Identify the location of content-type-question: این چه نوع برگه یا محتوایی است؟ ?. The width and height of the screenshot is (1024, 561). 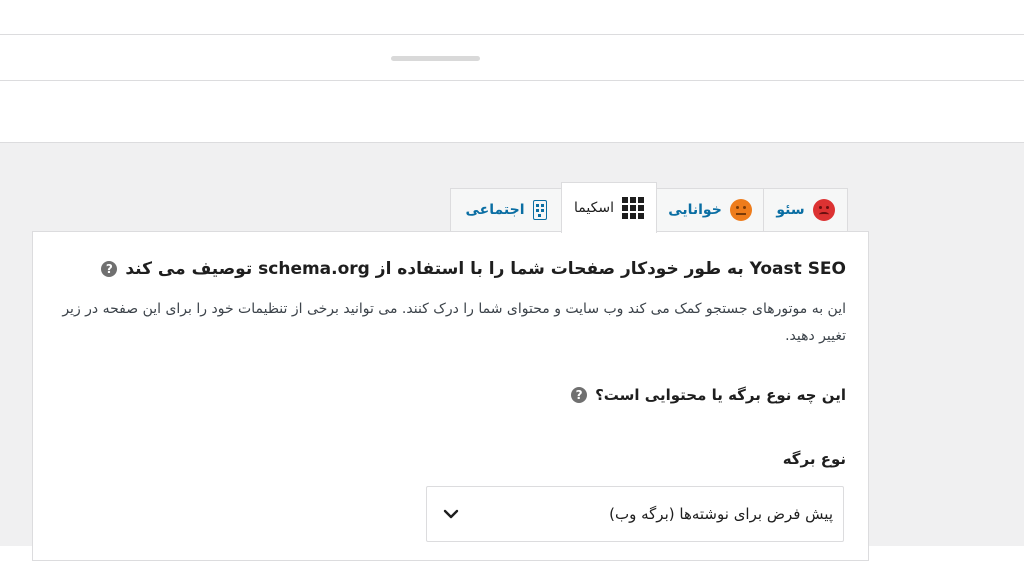
(708, 395).